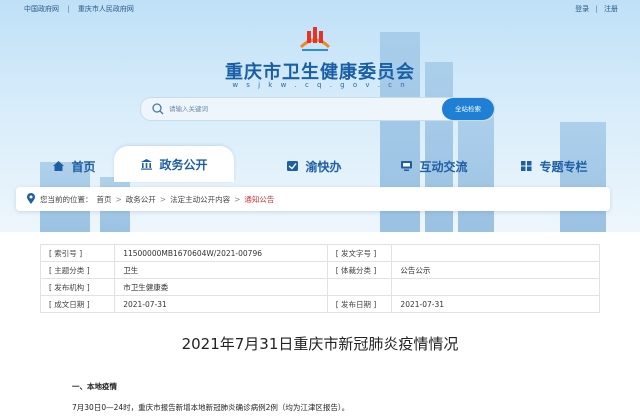 This screenshot has height=417, width=640. I want to click on meta-key: [ 体裁分类 ], so click(359, 270).